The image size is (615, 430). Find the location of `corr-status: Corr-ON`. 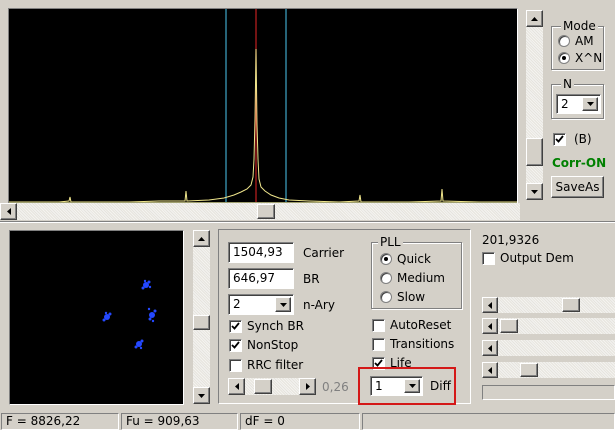

corr-status: Corr-ON is located at coordinates (579, 163).